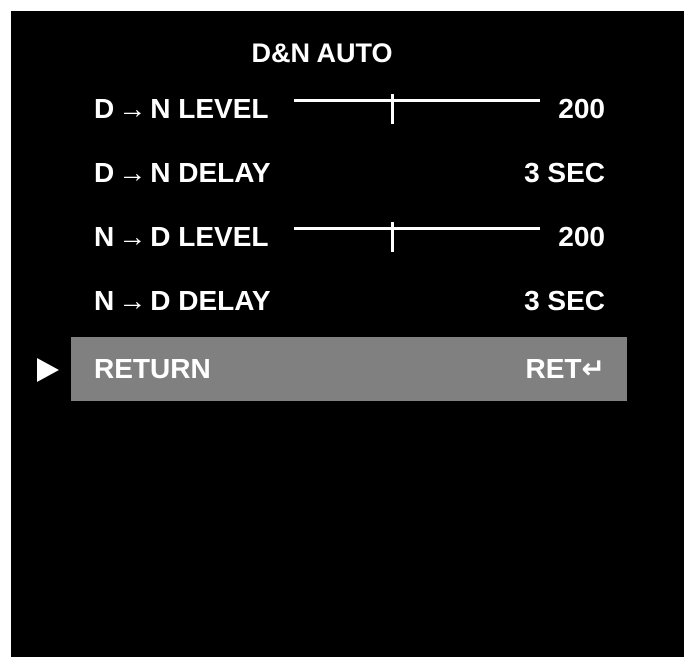  What do you see at coordinates (349, 173) in the screenshot?
I see `menu-item-d-to-n-delay: D → N DELAY 3 SEC` at bounding box center [349, 173].